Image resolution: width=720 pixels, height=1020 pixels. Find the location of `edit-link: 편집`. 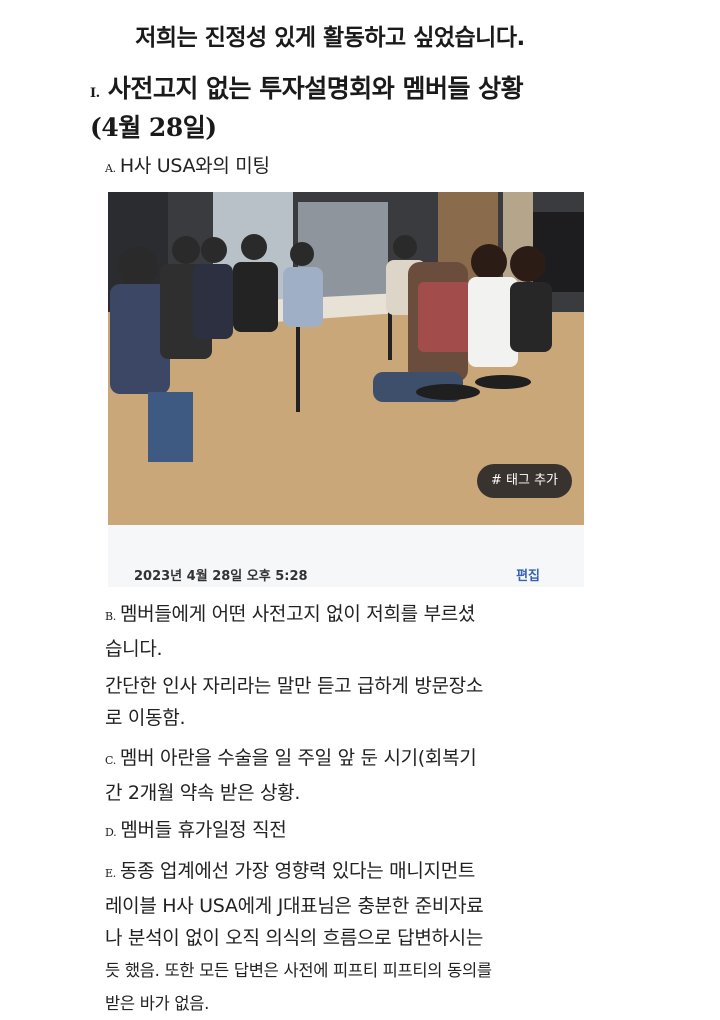

edit-link: 편집 is located at coordinates (528, 574).